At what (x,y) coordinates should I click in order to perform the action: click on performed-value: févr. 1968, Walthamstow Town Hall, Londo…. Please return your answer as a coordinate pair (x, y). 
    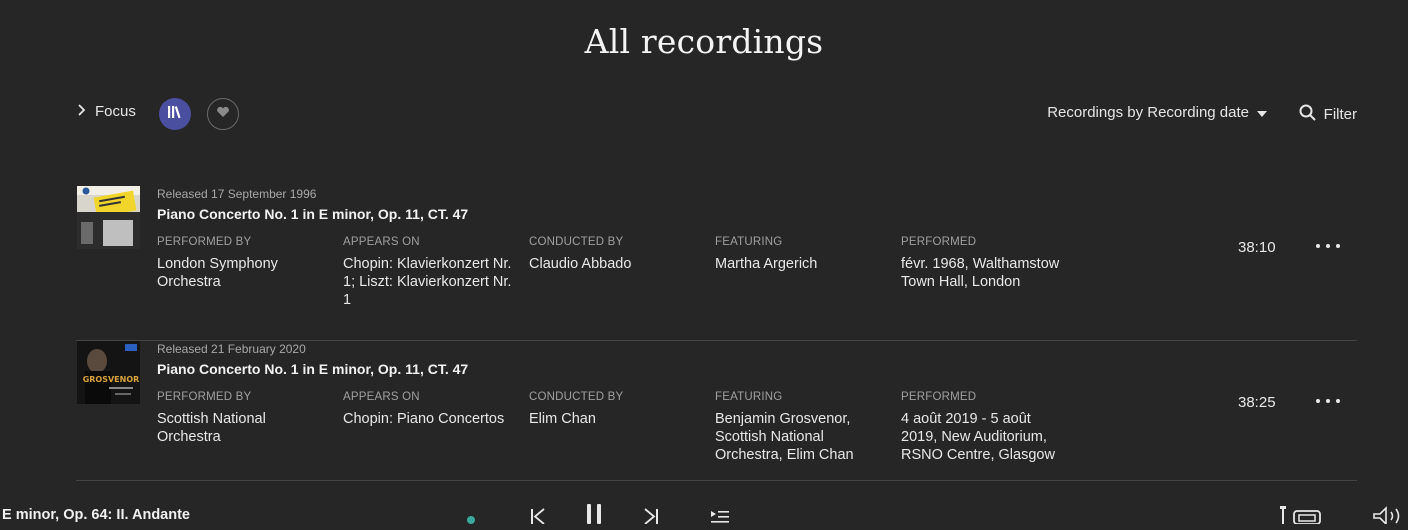
    Looking at the image, I should click on (980, 273).